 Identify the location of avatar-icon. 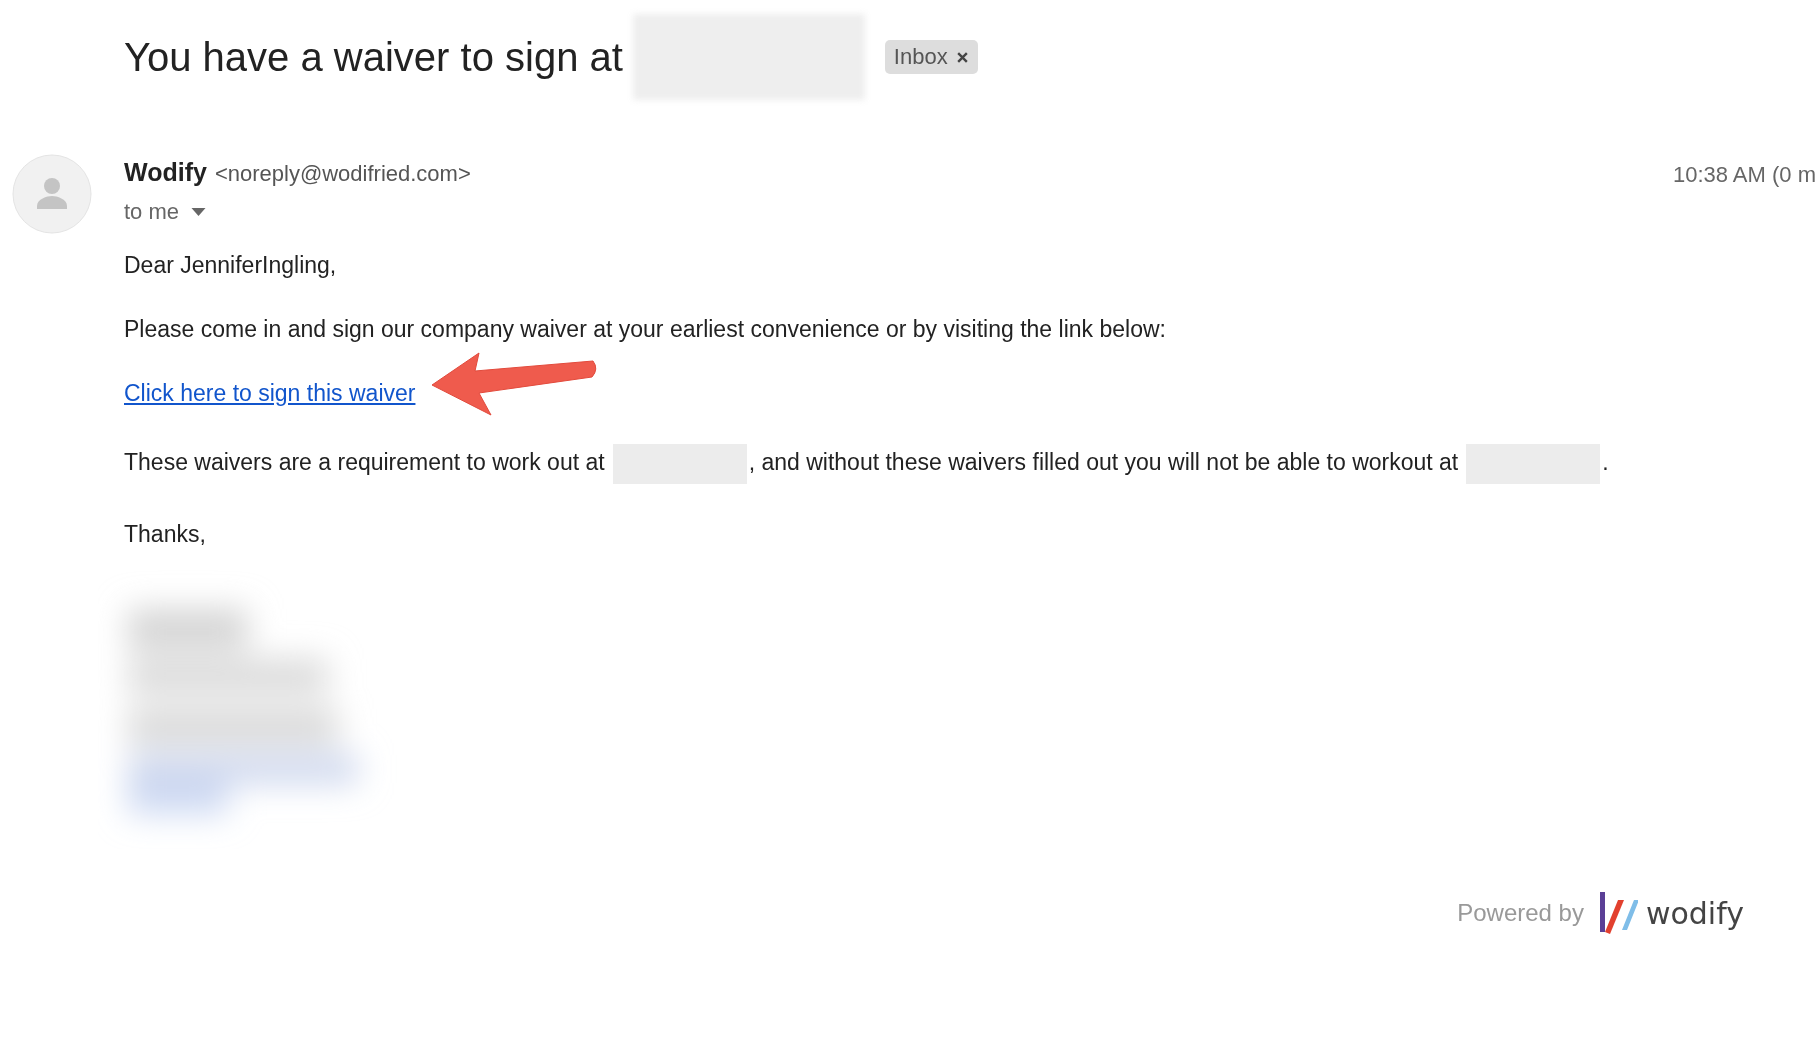
(52, 194).